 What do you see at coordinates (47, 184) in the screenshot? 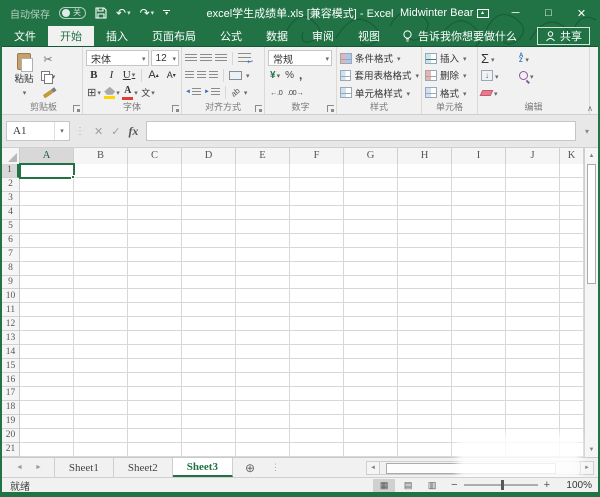
I see `cell-A2` at bounding box center [47, 184].